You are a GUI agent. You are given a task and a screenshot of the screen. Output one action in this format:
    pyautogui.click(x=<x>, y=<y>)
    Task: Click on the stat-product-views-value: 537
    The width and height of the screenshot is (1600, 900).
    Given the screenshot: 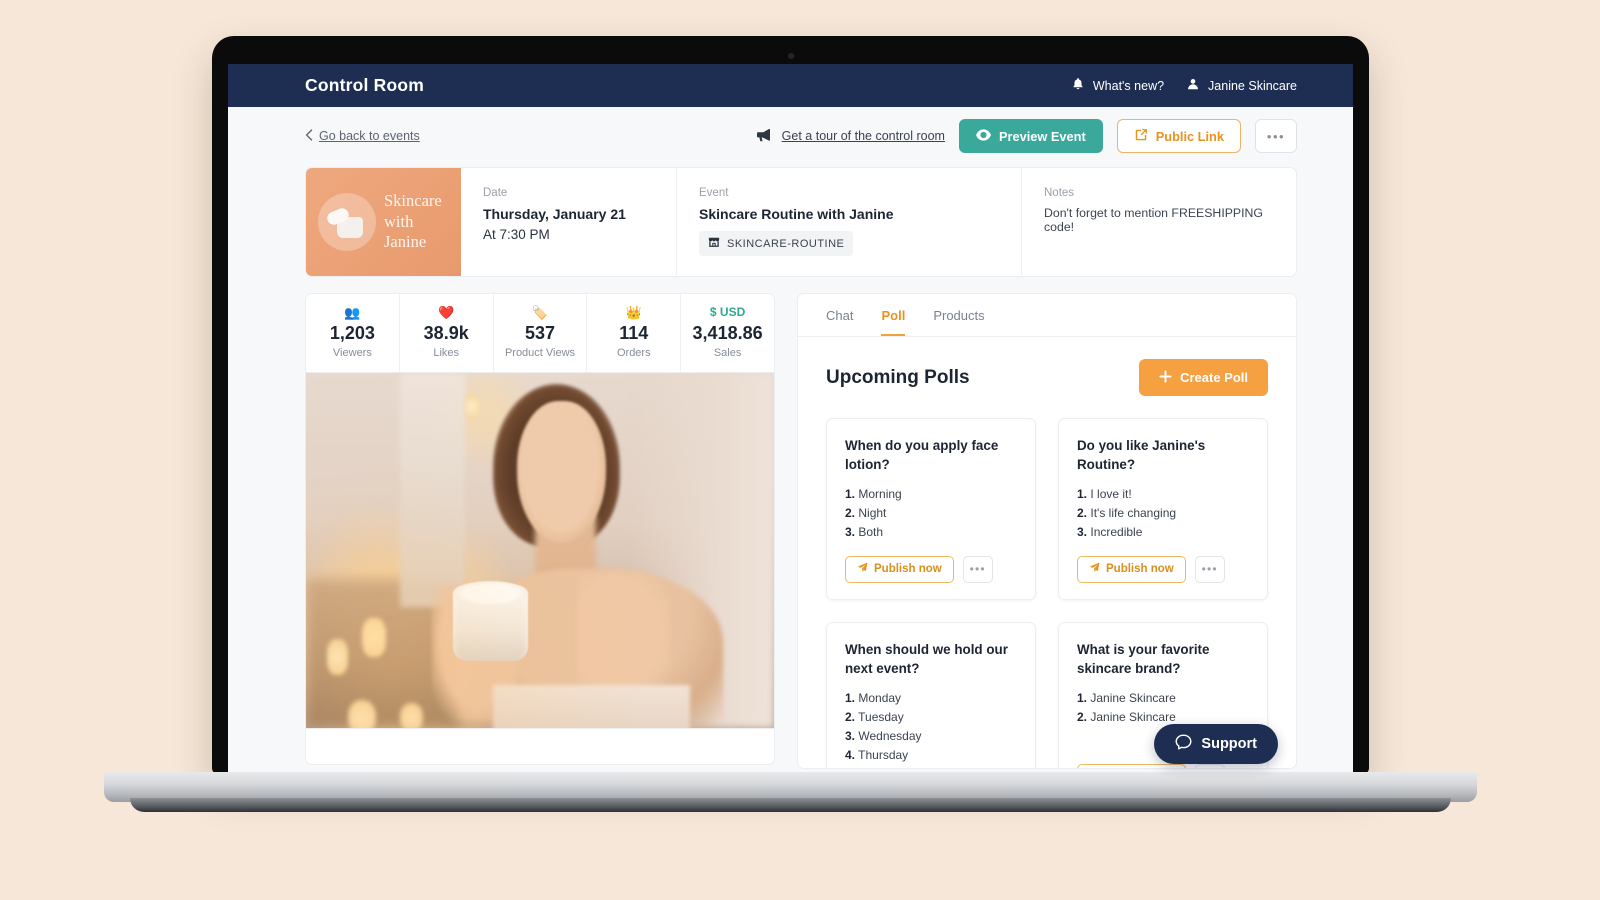 What is the action you would take?
    pyautogui.click(x=540, y=333)
    